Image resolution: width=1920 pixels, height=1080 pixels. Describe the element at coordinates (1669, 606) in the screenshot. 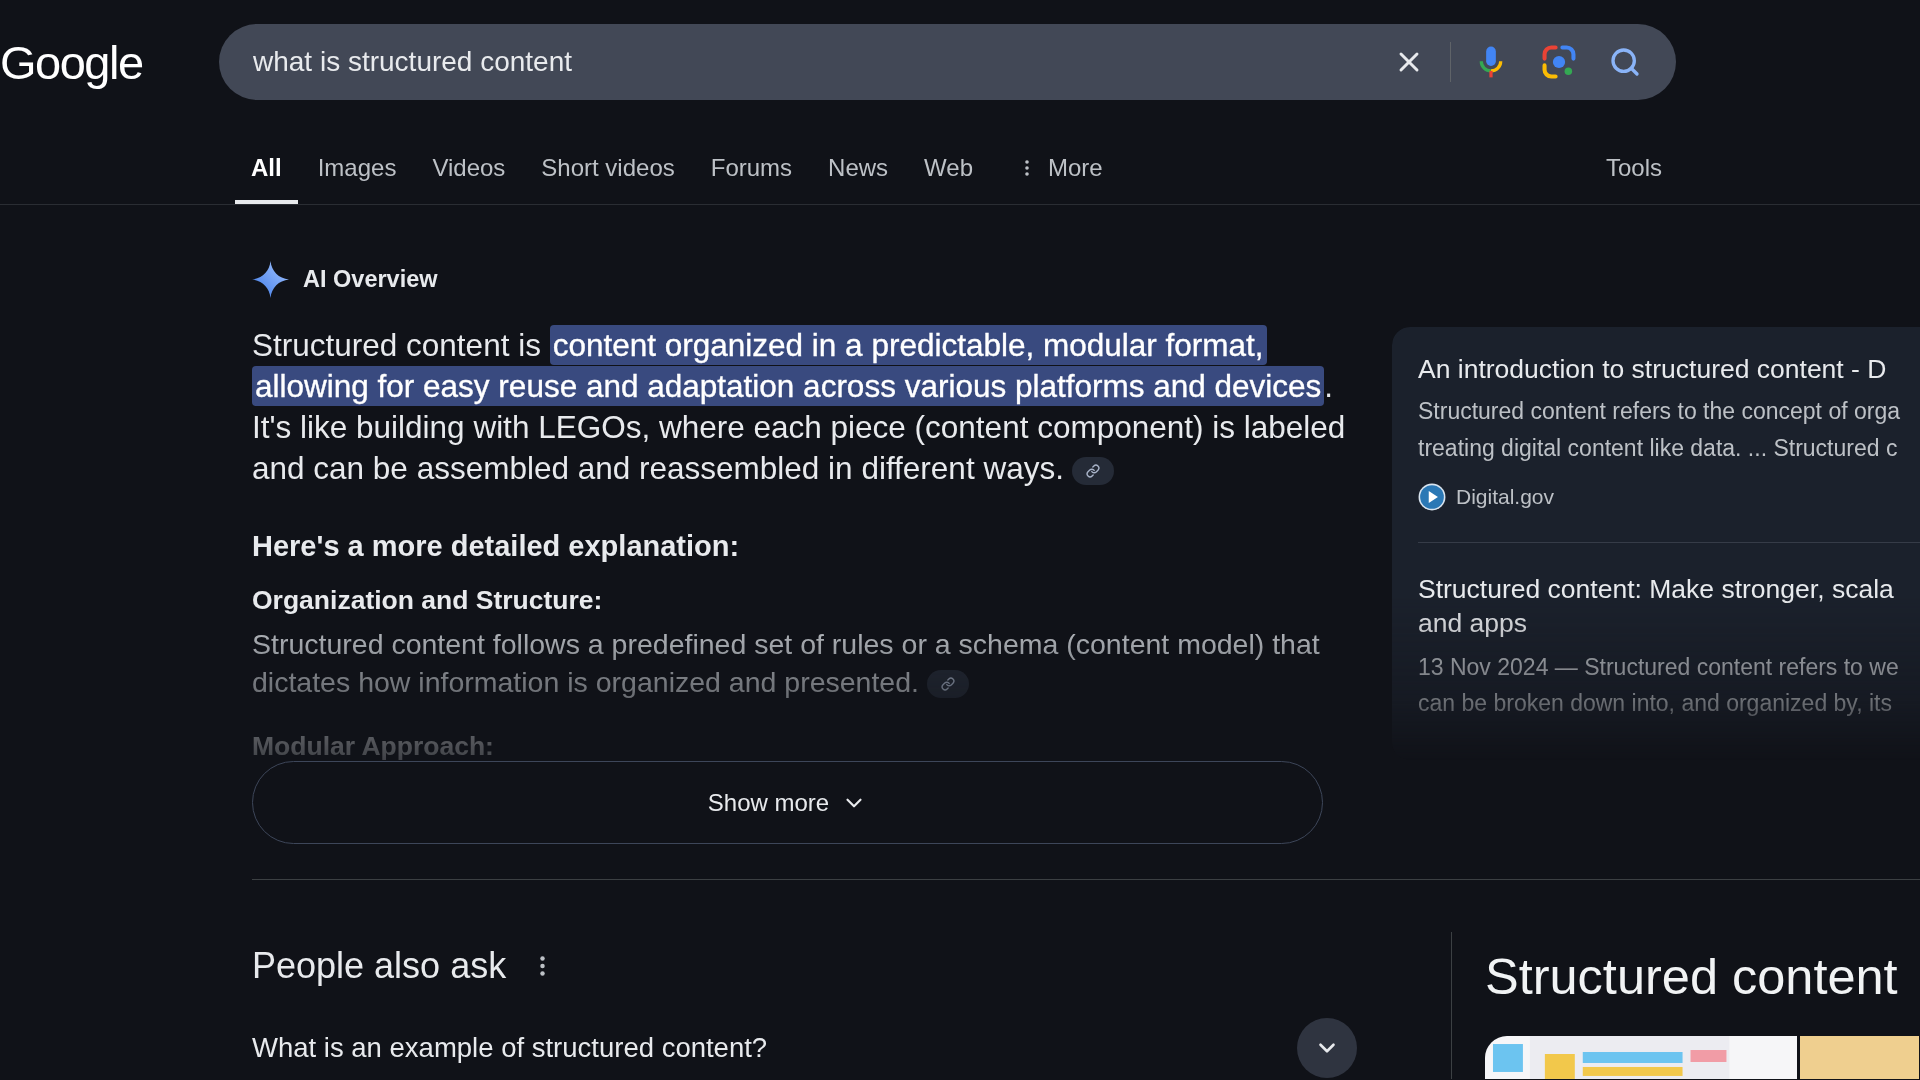

I see `source-title-link: Structured content: Make stronger, scala and apps` at that location.